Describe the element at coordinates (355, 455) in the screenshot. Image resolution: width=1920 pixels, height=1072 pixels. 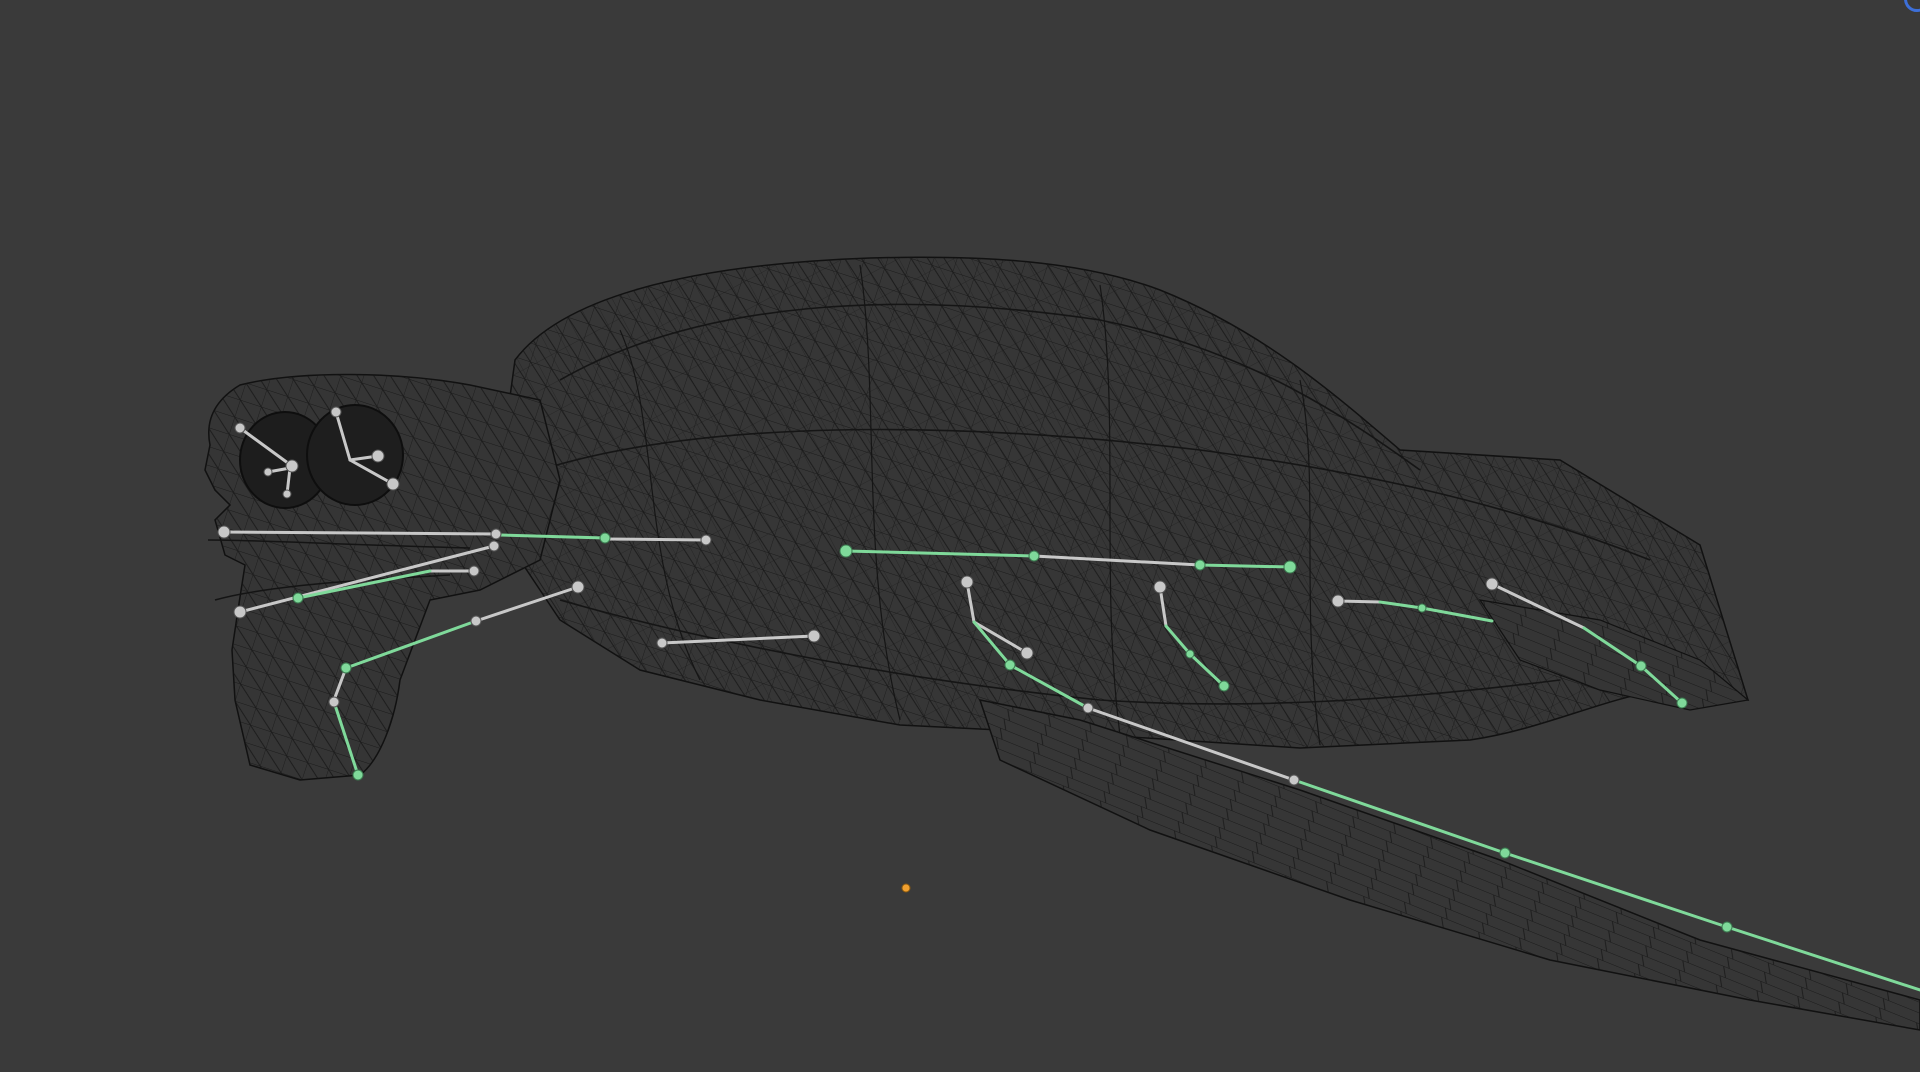
I see `right-eye-mesh` at that location.